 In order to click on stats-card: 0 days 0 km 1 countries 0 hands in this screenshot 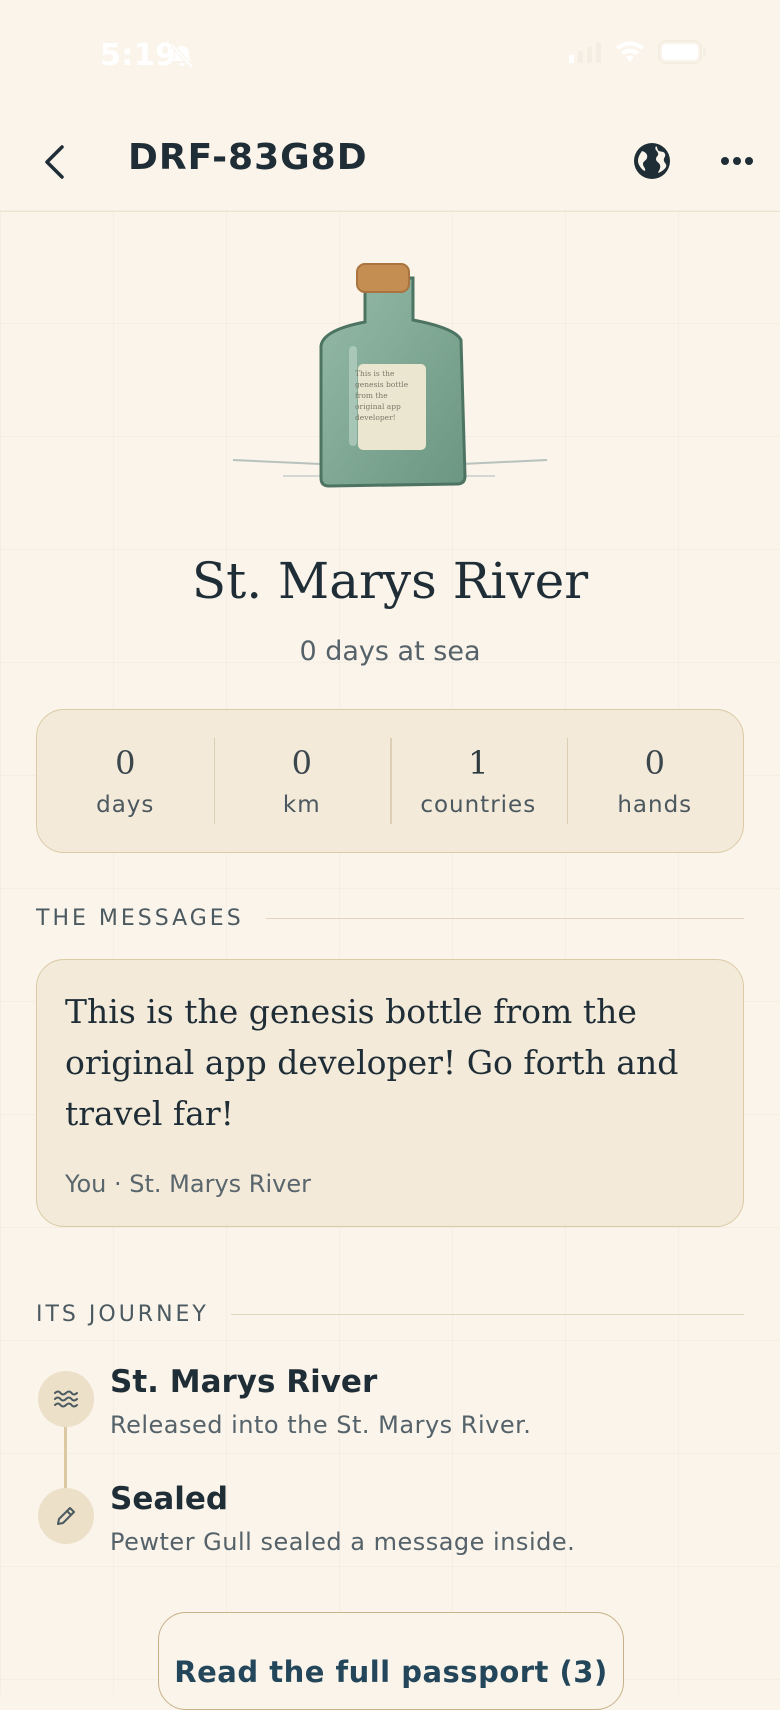, I will do `click(390, 781)`.